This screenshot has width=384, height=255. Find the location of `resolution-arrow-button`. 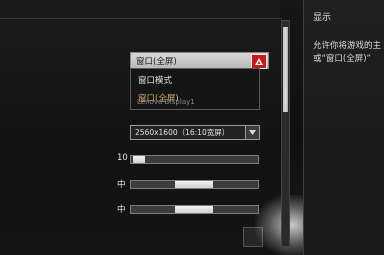

resolution-arrow-button is located at coordinates (252, 132).